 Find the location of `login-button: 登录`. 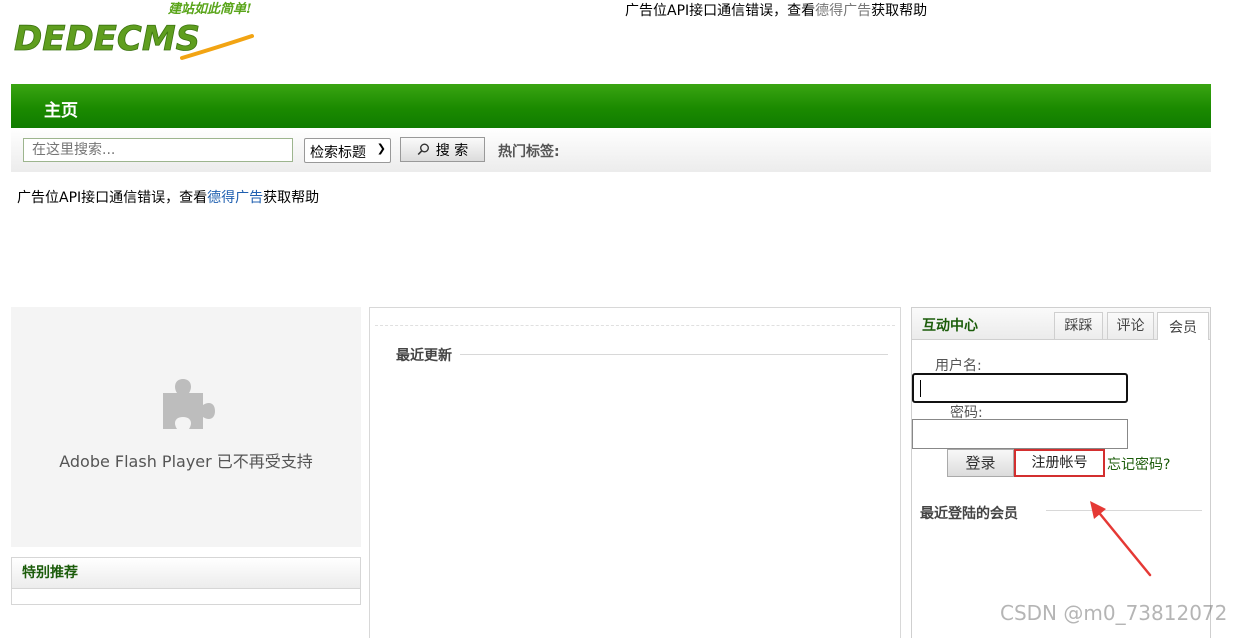

login-button: 登录 is located at coordinates (980, 463).